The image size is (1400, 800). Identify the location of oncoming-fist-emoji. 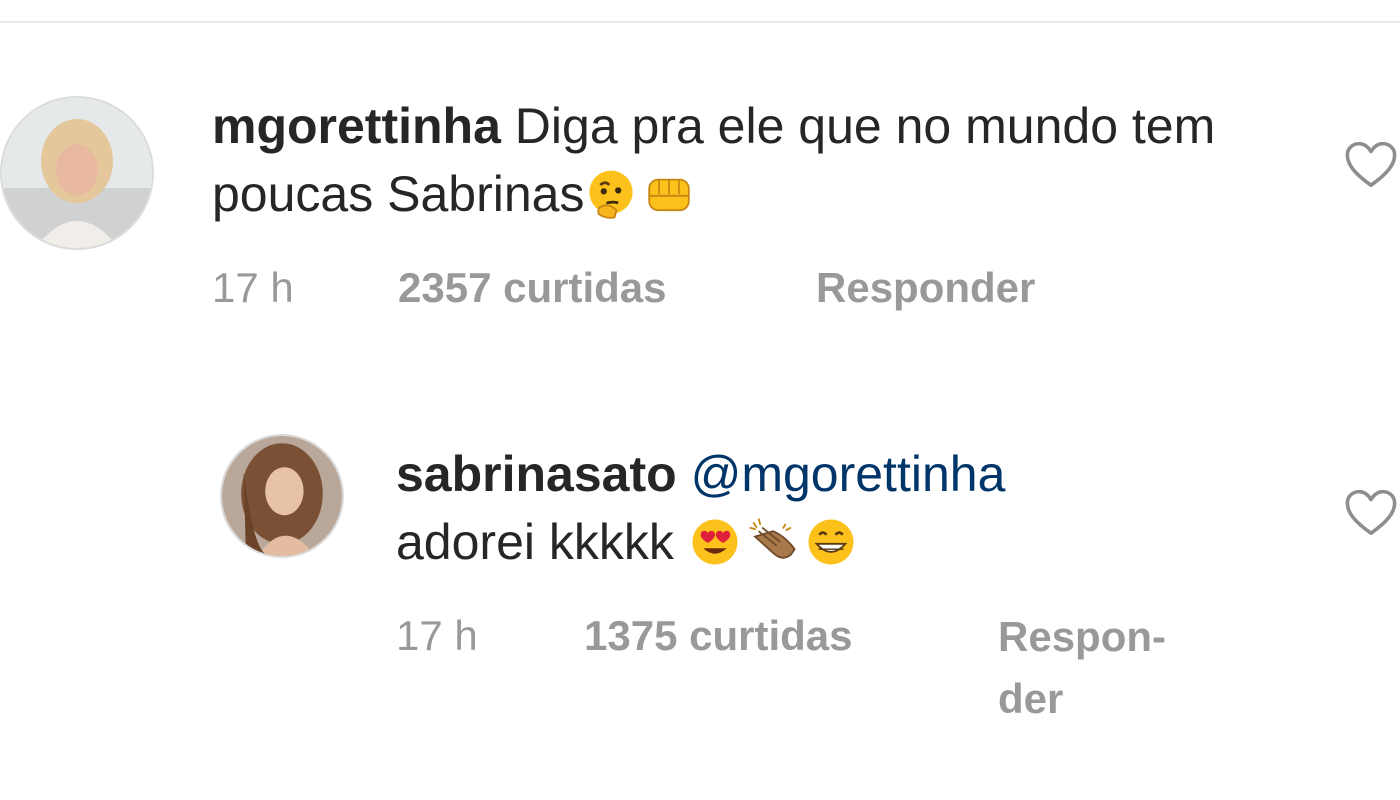
(669, 194).